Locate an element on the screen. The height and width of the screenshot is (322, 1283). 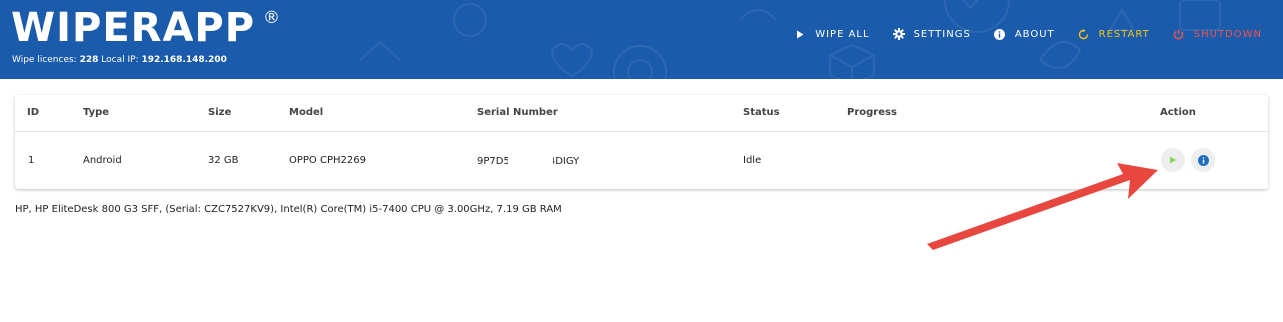
about-button: ABOUT is located at coordinates (1024, 34).